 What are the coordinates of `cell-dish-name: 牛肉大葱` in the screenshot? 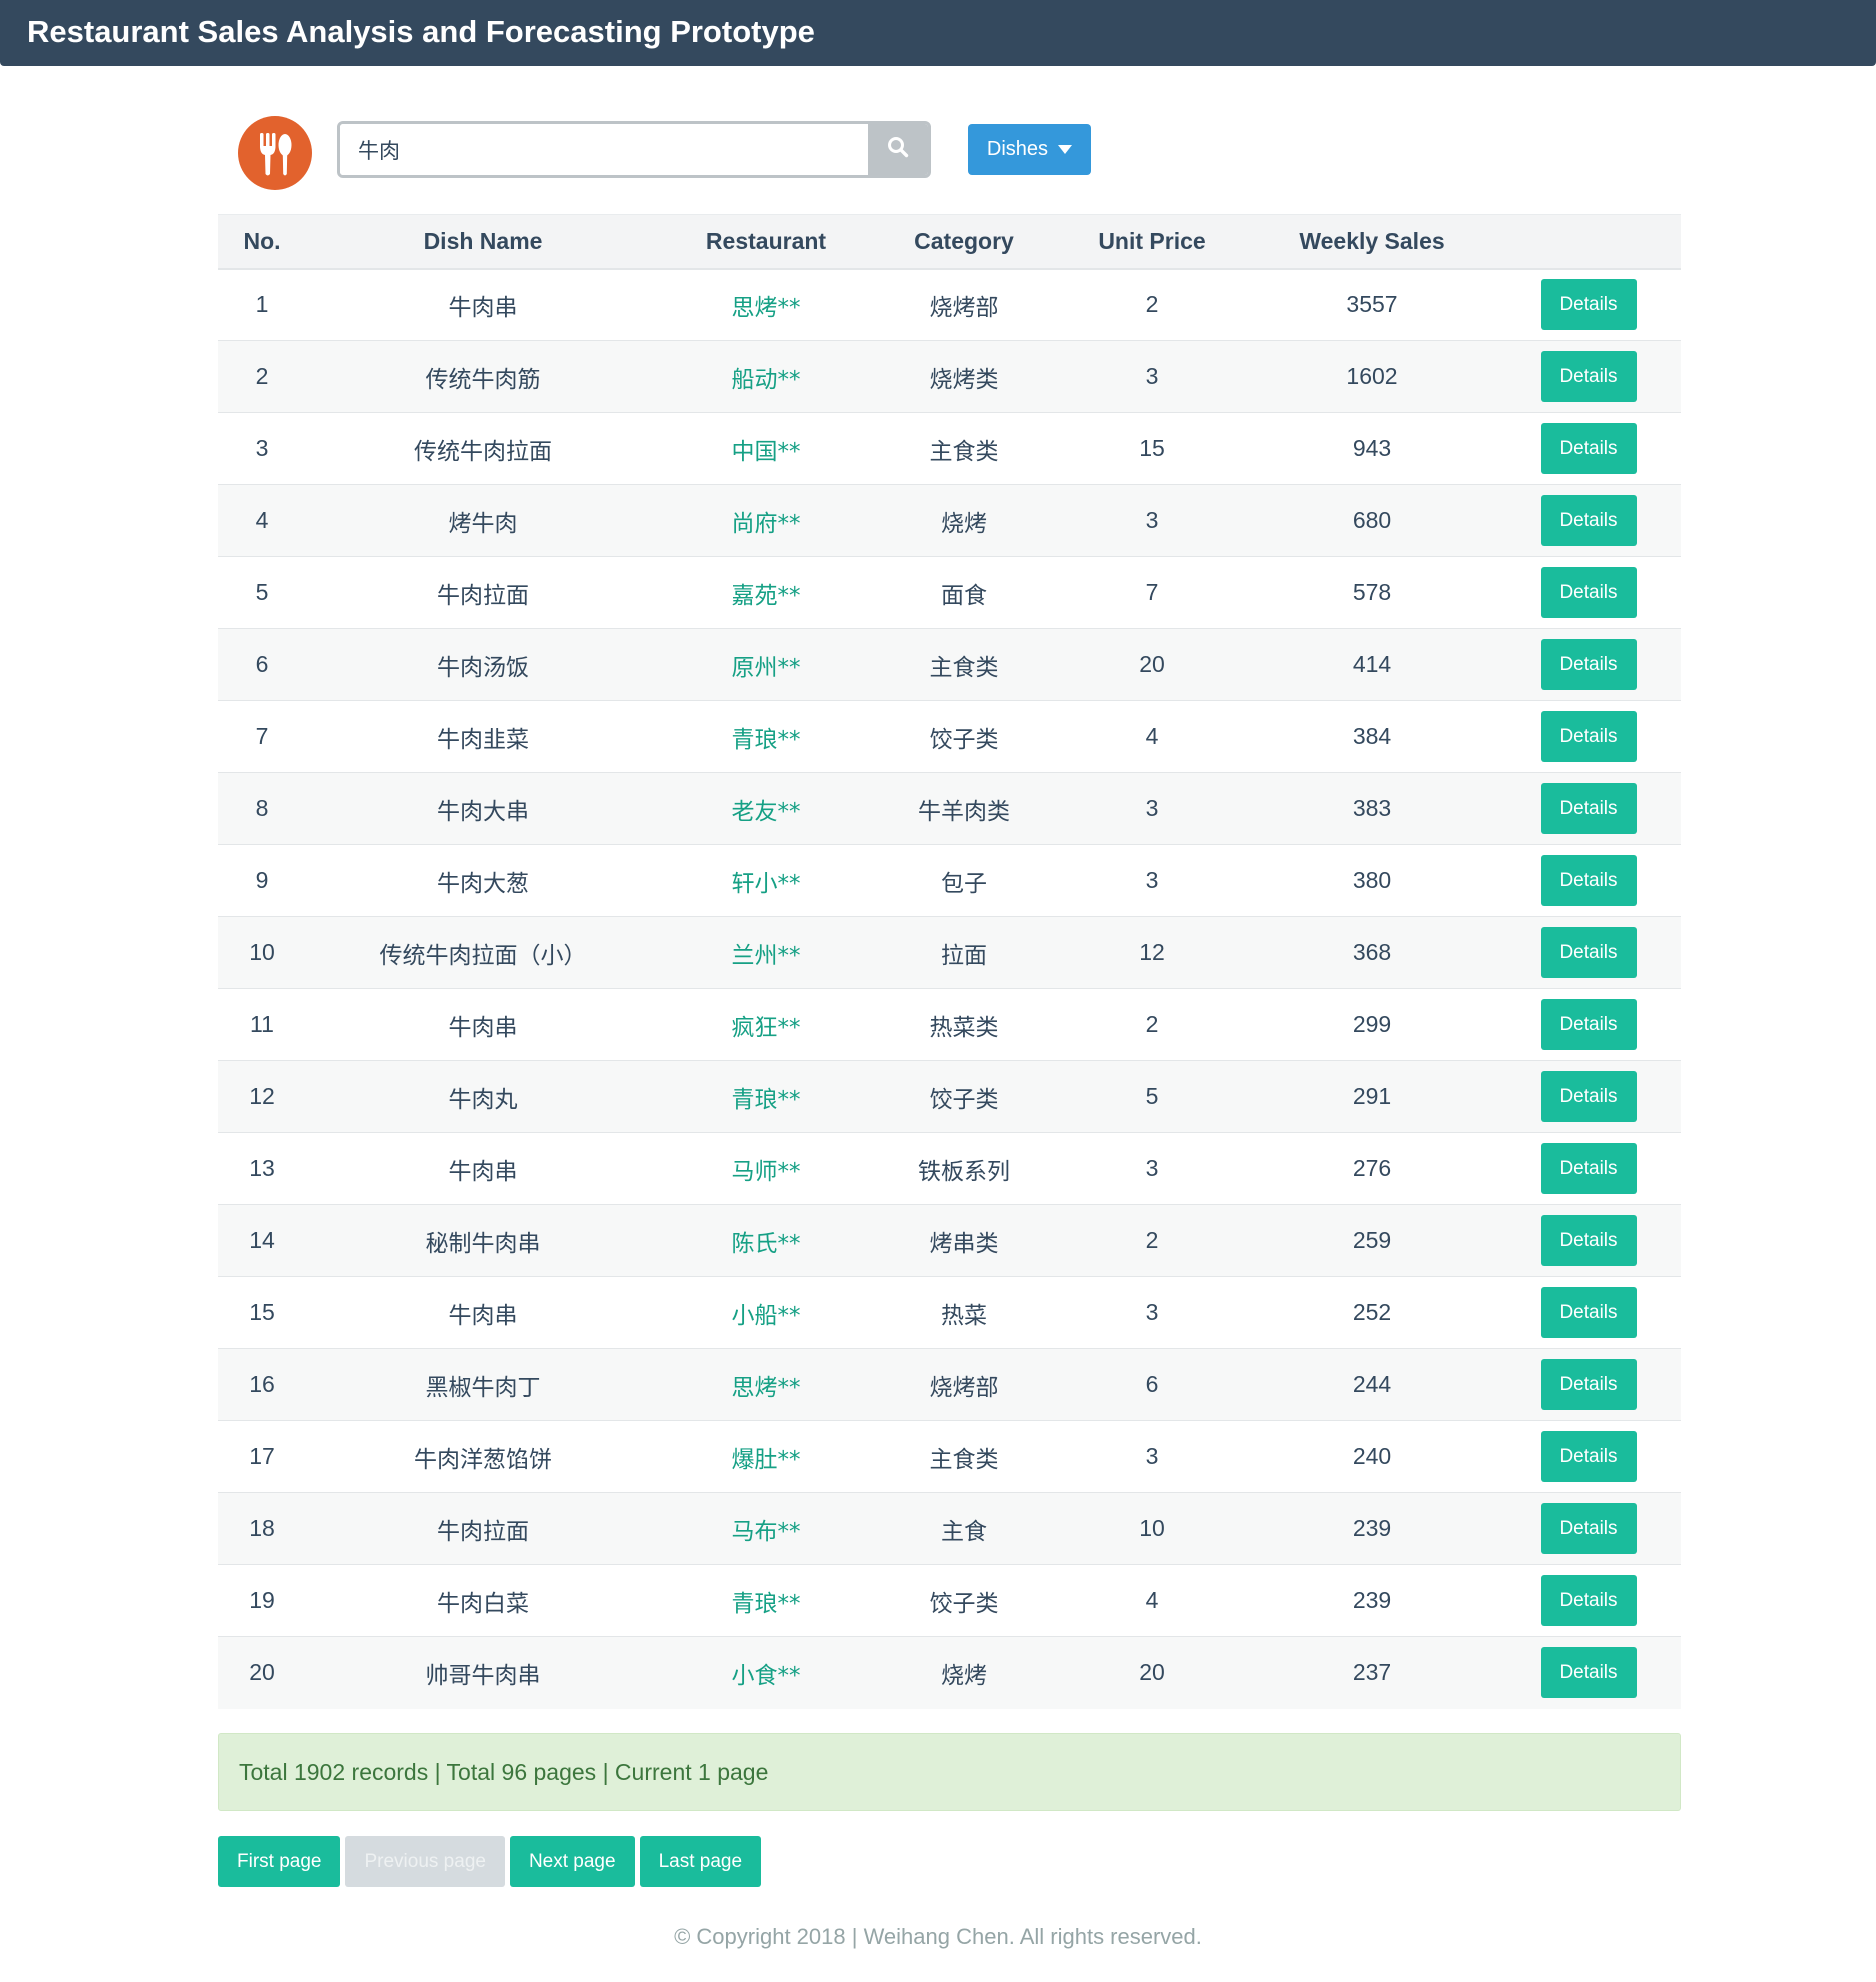 It's located at (483, 880).